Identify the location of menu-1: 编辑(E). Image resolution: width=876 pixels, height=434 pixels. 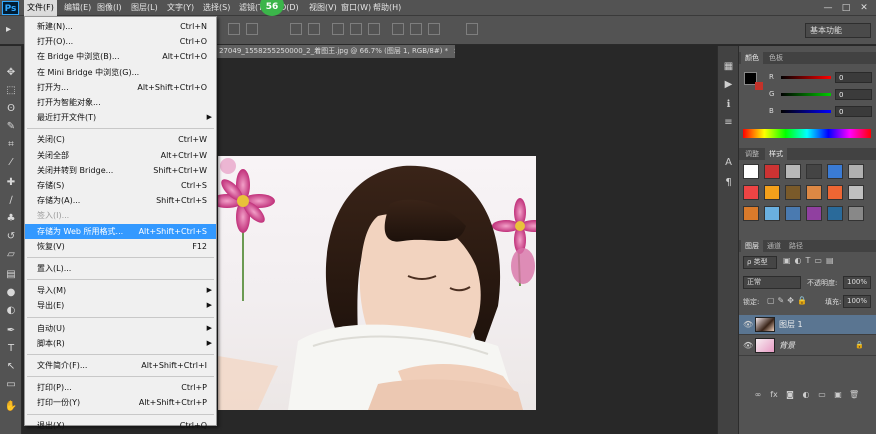
(77, 8).